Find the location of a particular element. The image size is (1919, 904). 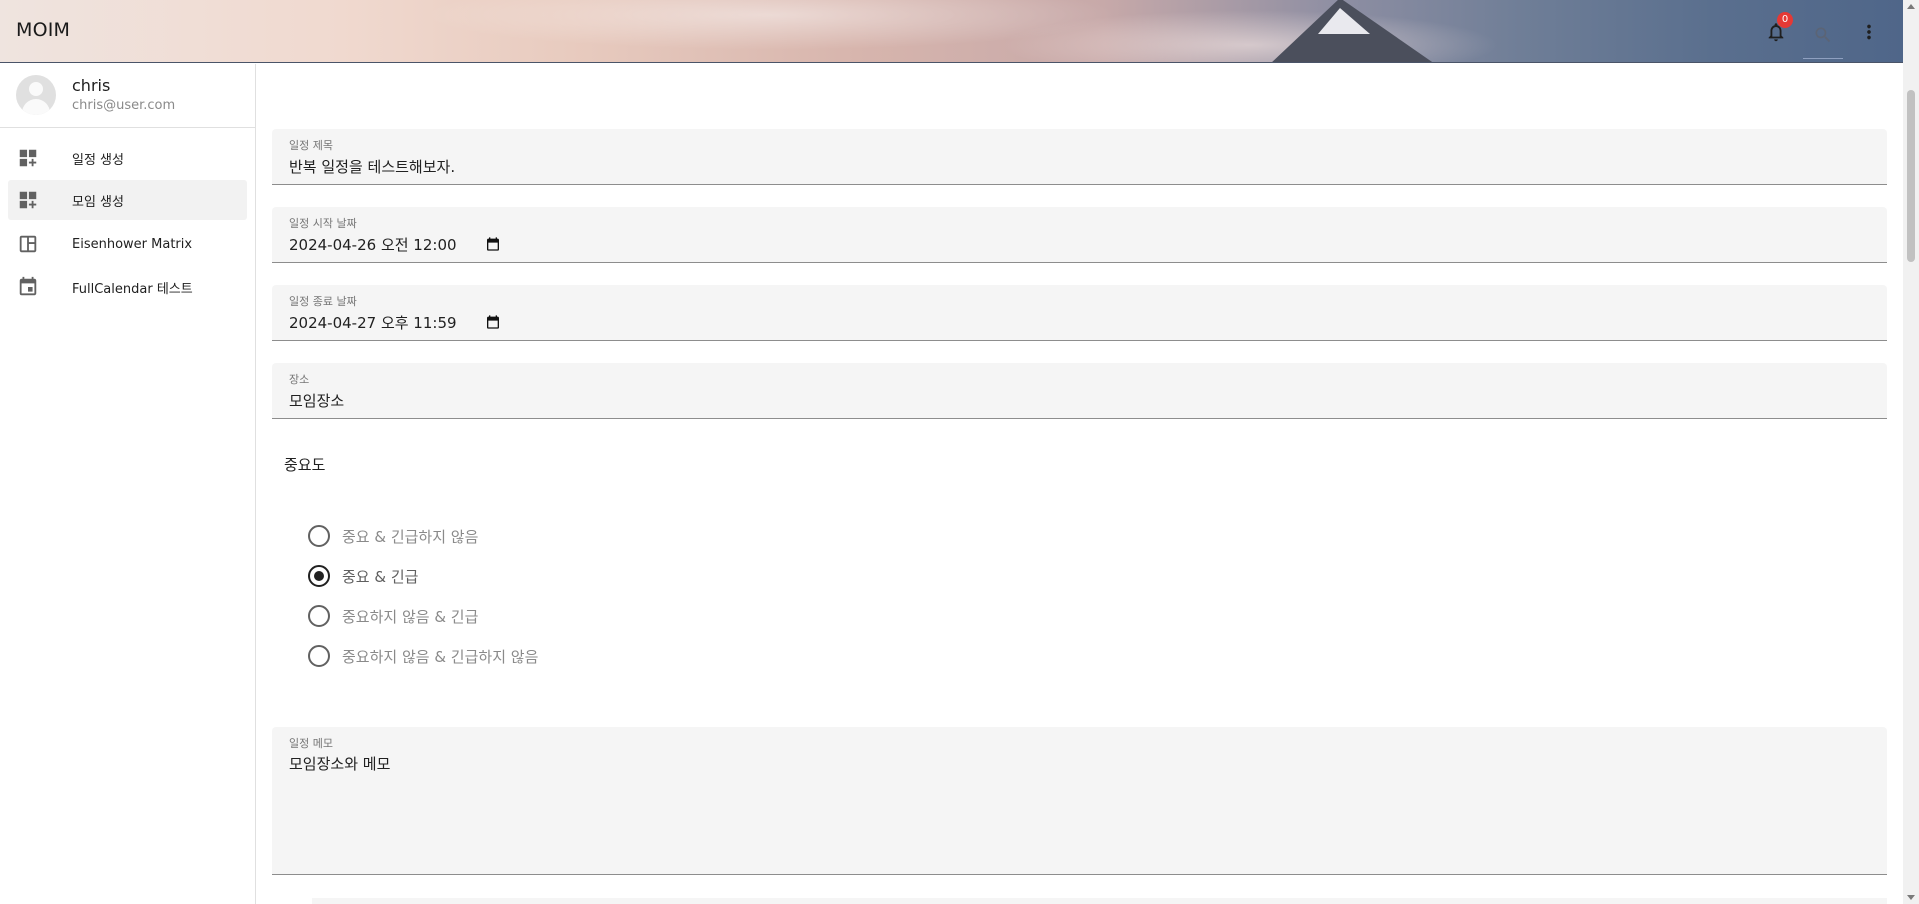

importance-option-not-important-urgent: 중요하지 않음 & 긴급 is located at coordinates (393, 616).